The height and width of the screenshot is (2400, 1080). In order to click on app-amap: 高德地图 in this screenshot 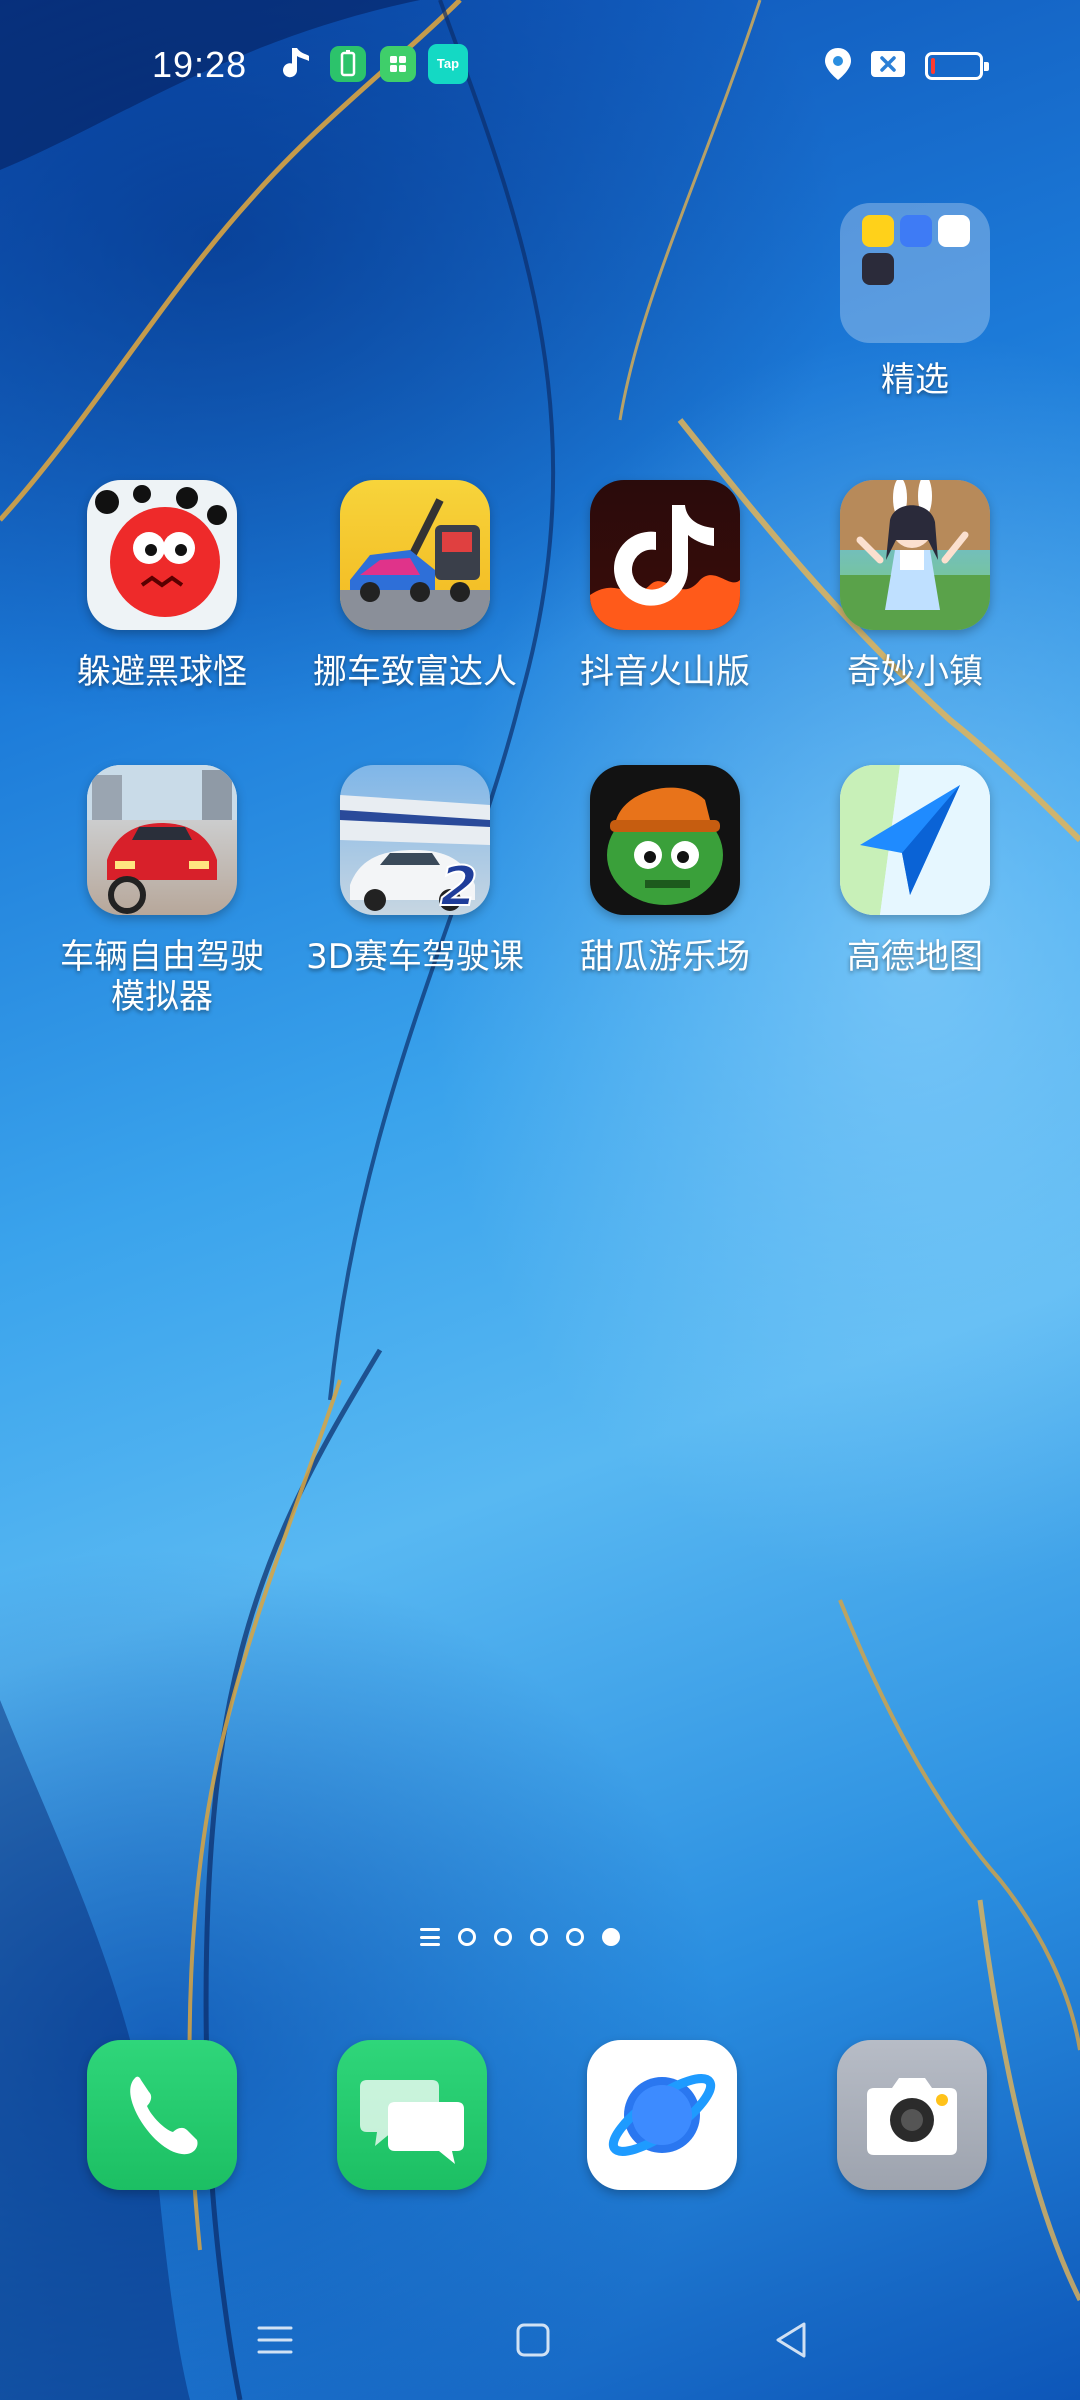, I will do `click(915, 871)`.